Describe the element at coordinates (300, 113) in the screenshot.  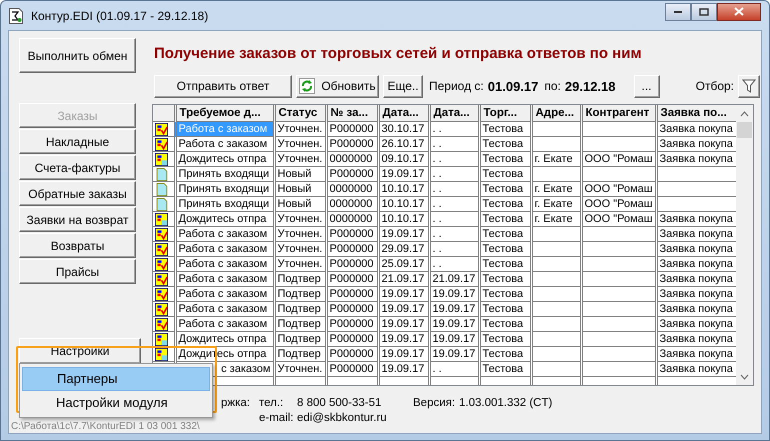
I see `column-header: Статус` at that location.